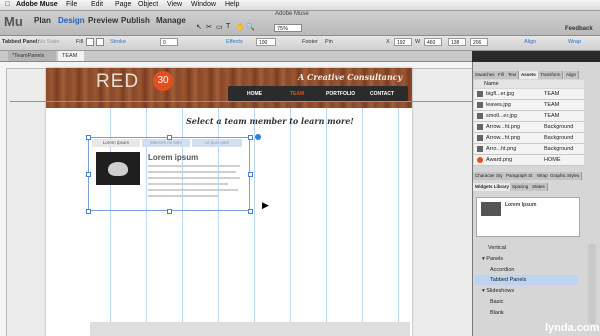  Describe the element at coordinates (579, 29) in the screenshot. I see `feedback-link: Feedback` at that location.